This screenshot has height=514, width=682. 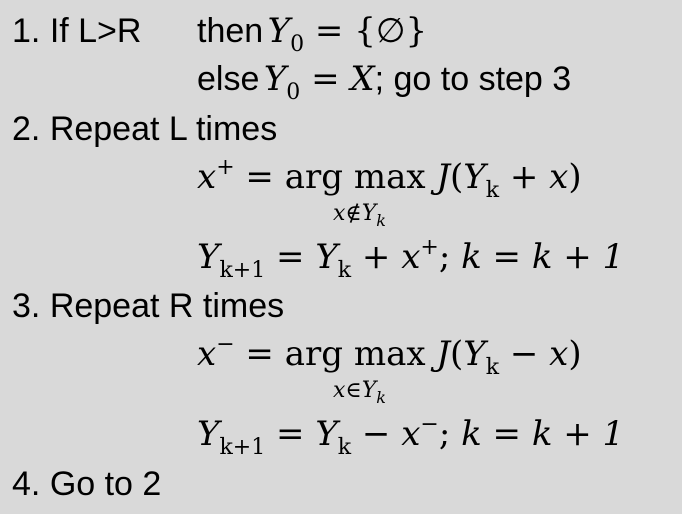 What do you see at coordinates (389, 356) in the screenshot?
I see `step-3-argmax-equation: x− = arg max J(Yk − x)` at bounding box center [389, 356].